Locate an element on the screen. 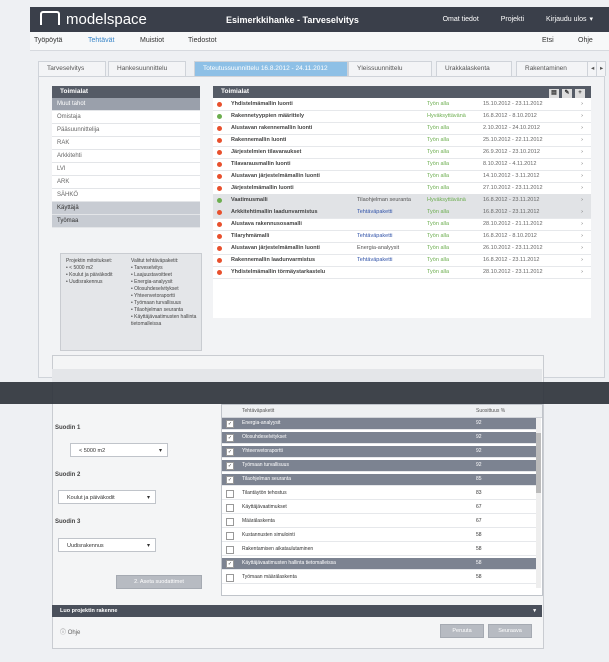 The height and width of the screenshot is (662, 609). next-button: Seuraava is located at coordinates (510, 631).